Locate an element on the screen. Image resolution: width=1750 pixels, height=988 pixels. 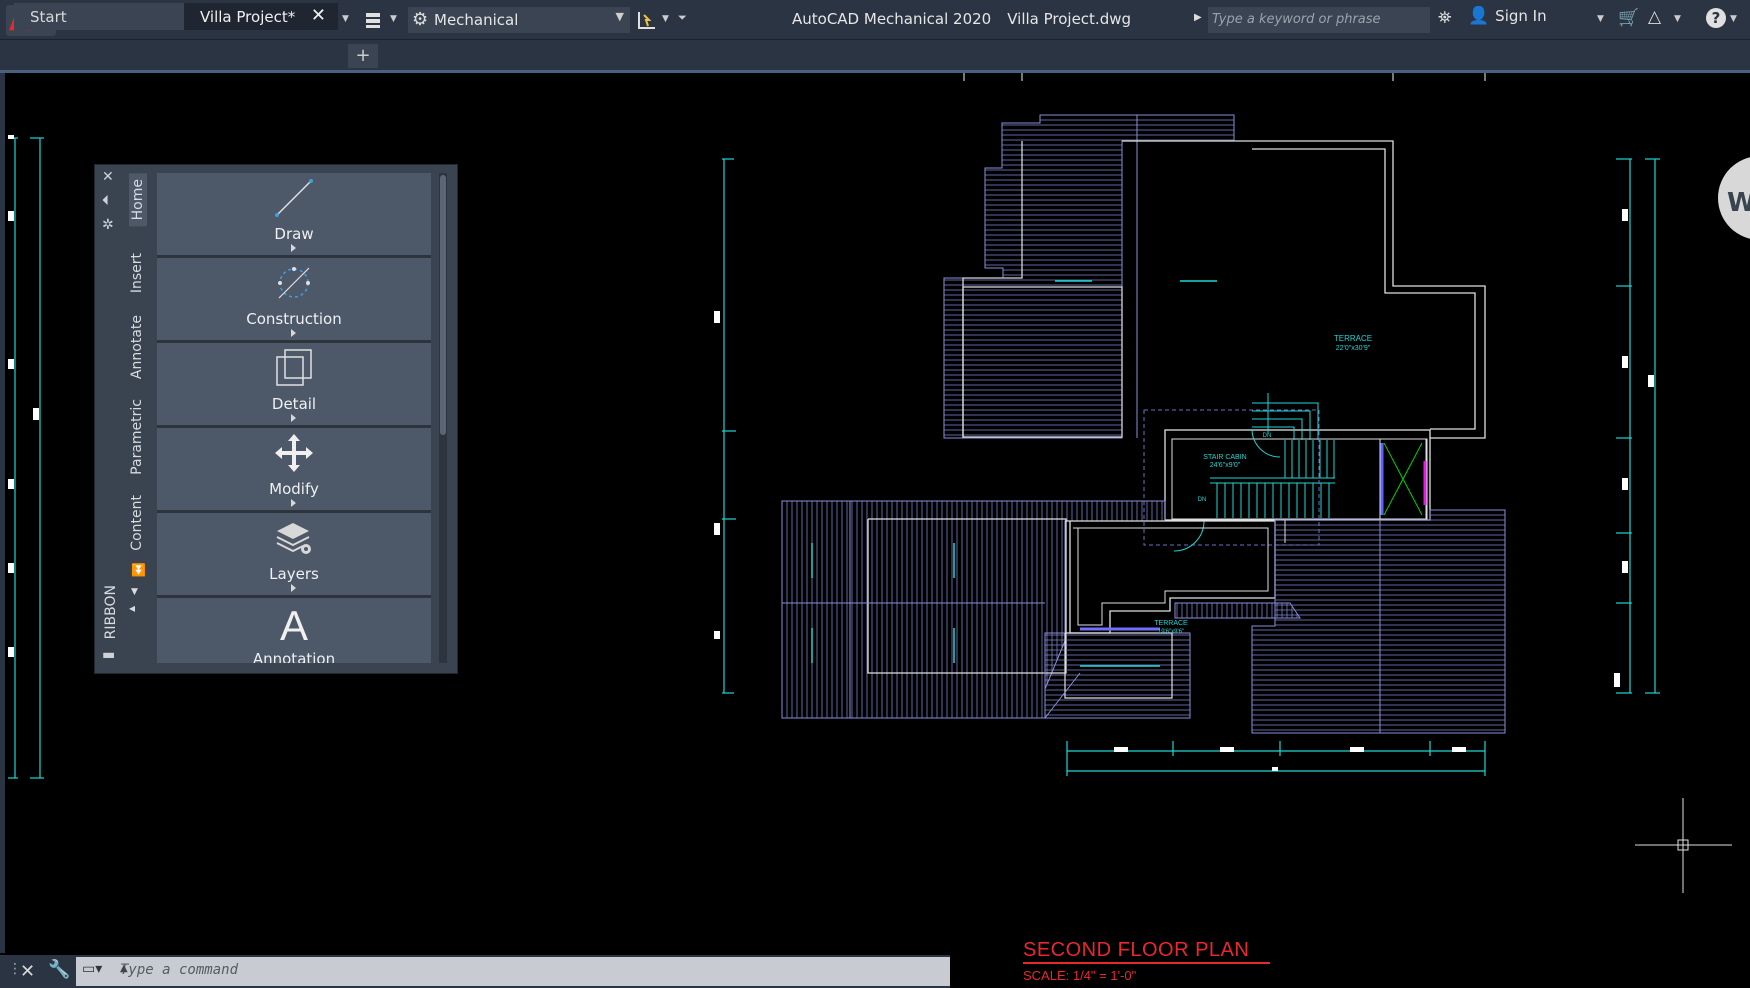
dn-label: DN is located at coordinates (1267, 436).